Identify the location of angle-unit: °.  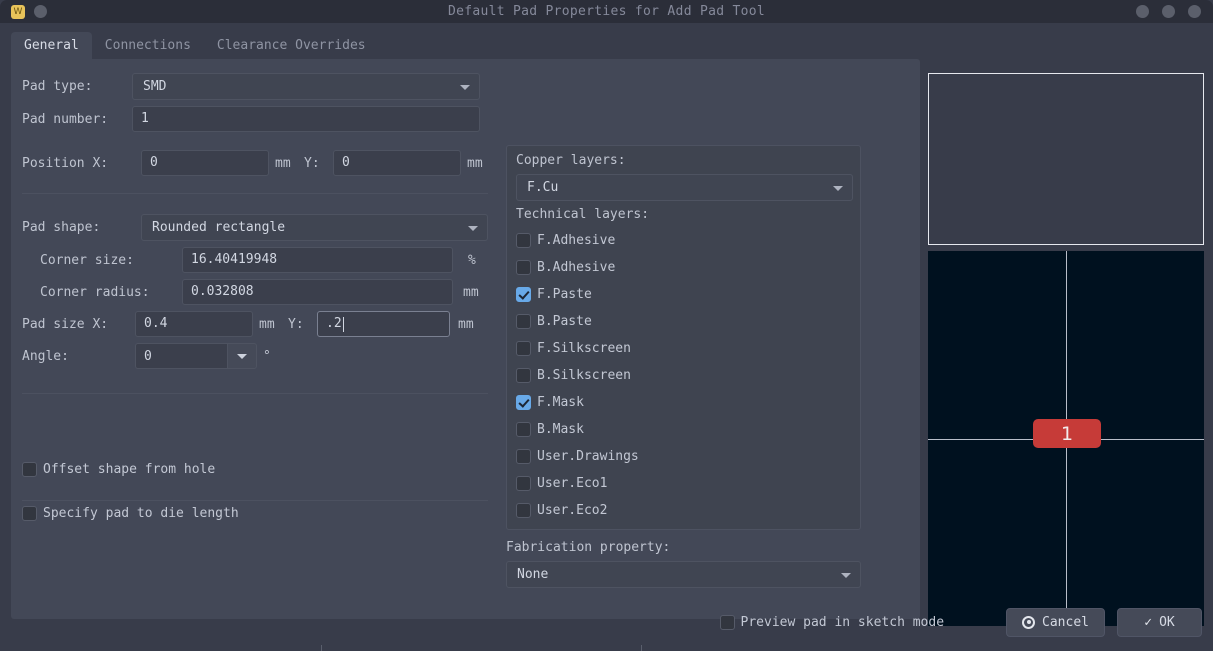
(267, 356).